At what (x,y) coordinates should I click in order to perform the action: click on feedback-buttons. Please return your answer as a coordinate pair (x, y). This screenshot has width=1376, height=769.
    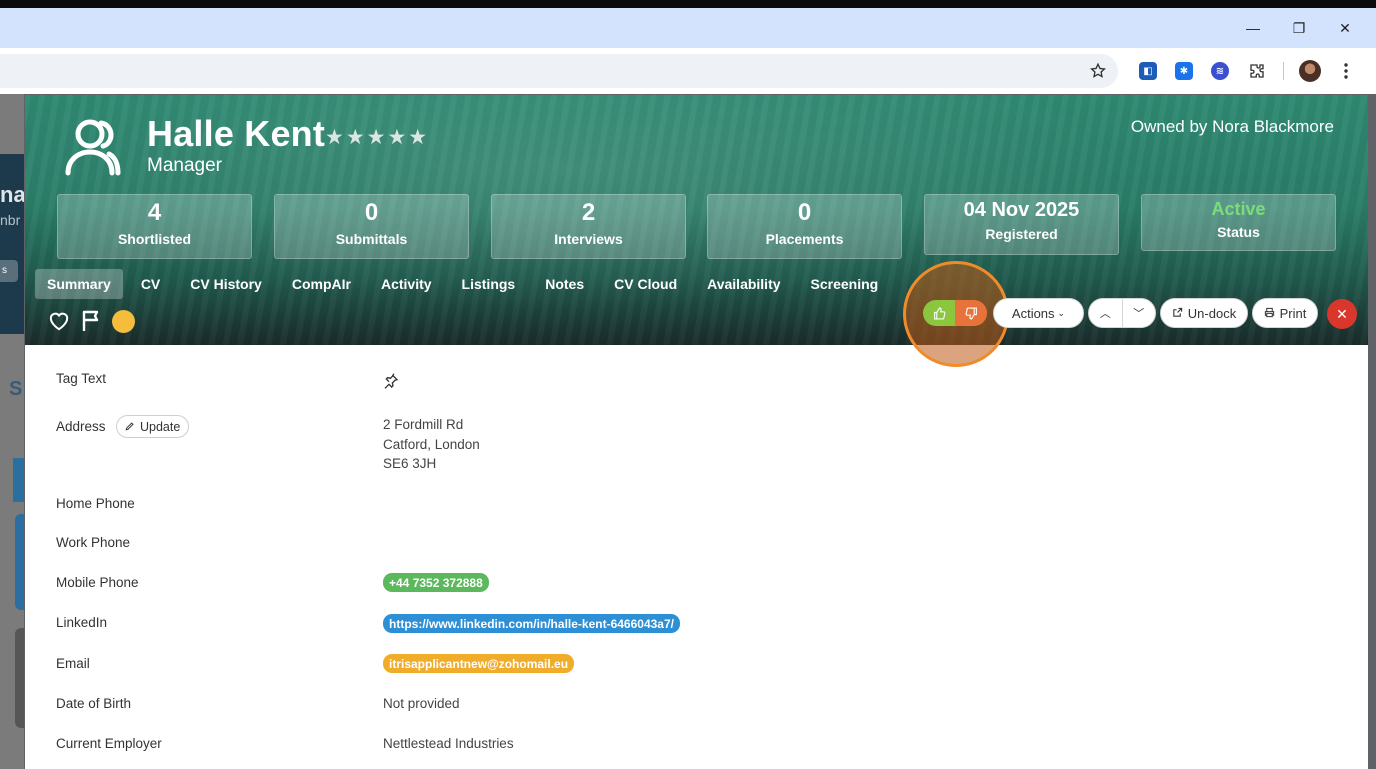
    Looking at the image, I should click on (955, 313).